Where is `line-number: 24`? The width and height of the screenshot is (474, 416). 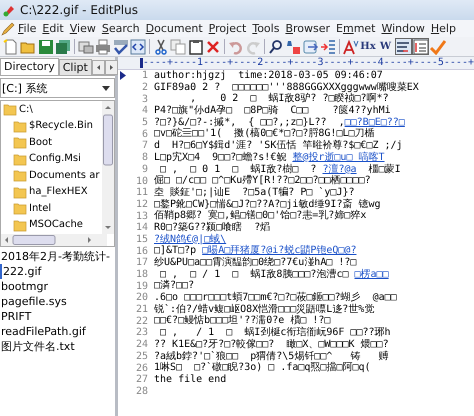
line-number: 24 is located at coordinates (141, 344).